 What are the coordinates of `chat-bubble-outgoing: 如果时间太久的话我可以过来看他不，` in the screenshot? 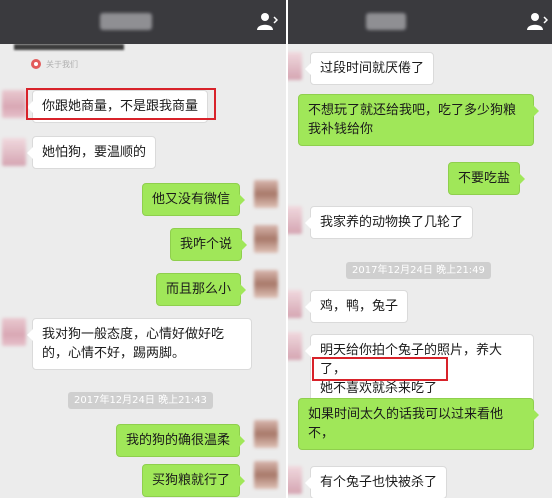 It's located at (418, 424).